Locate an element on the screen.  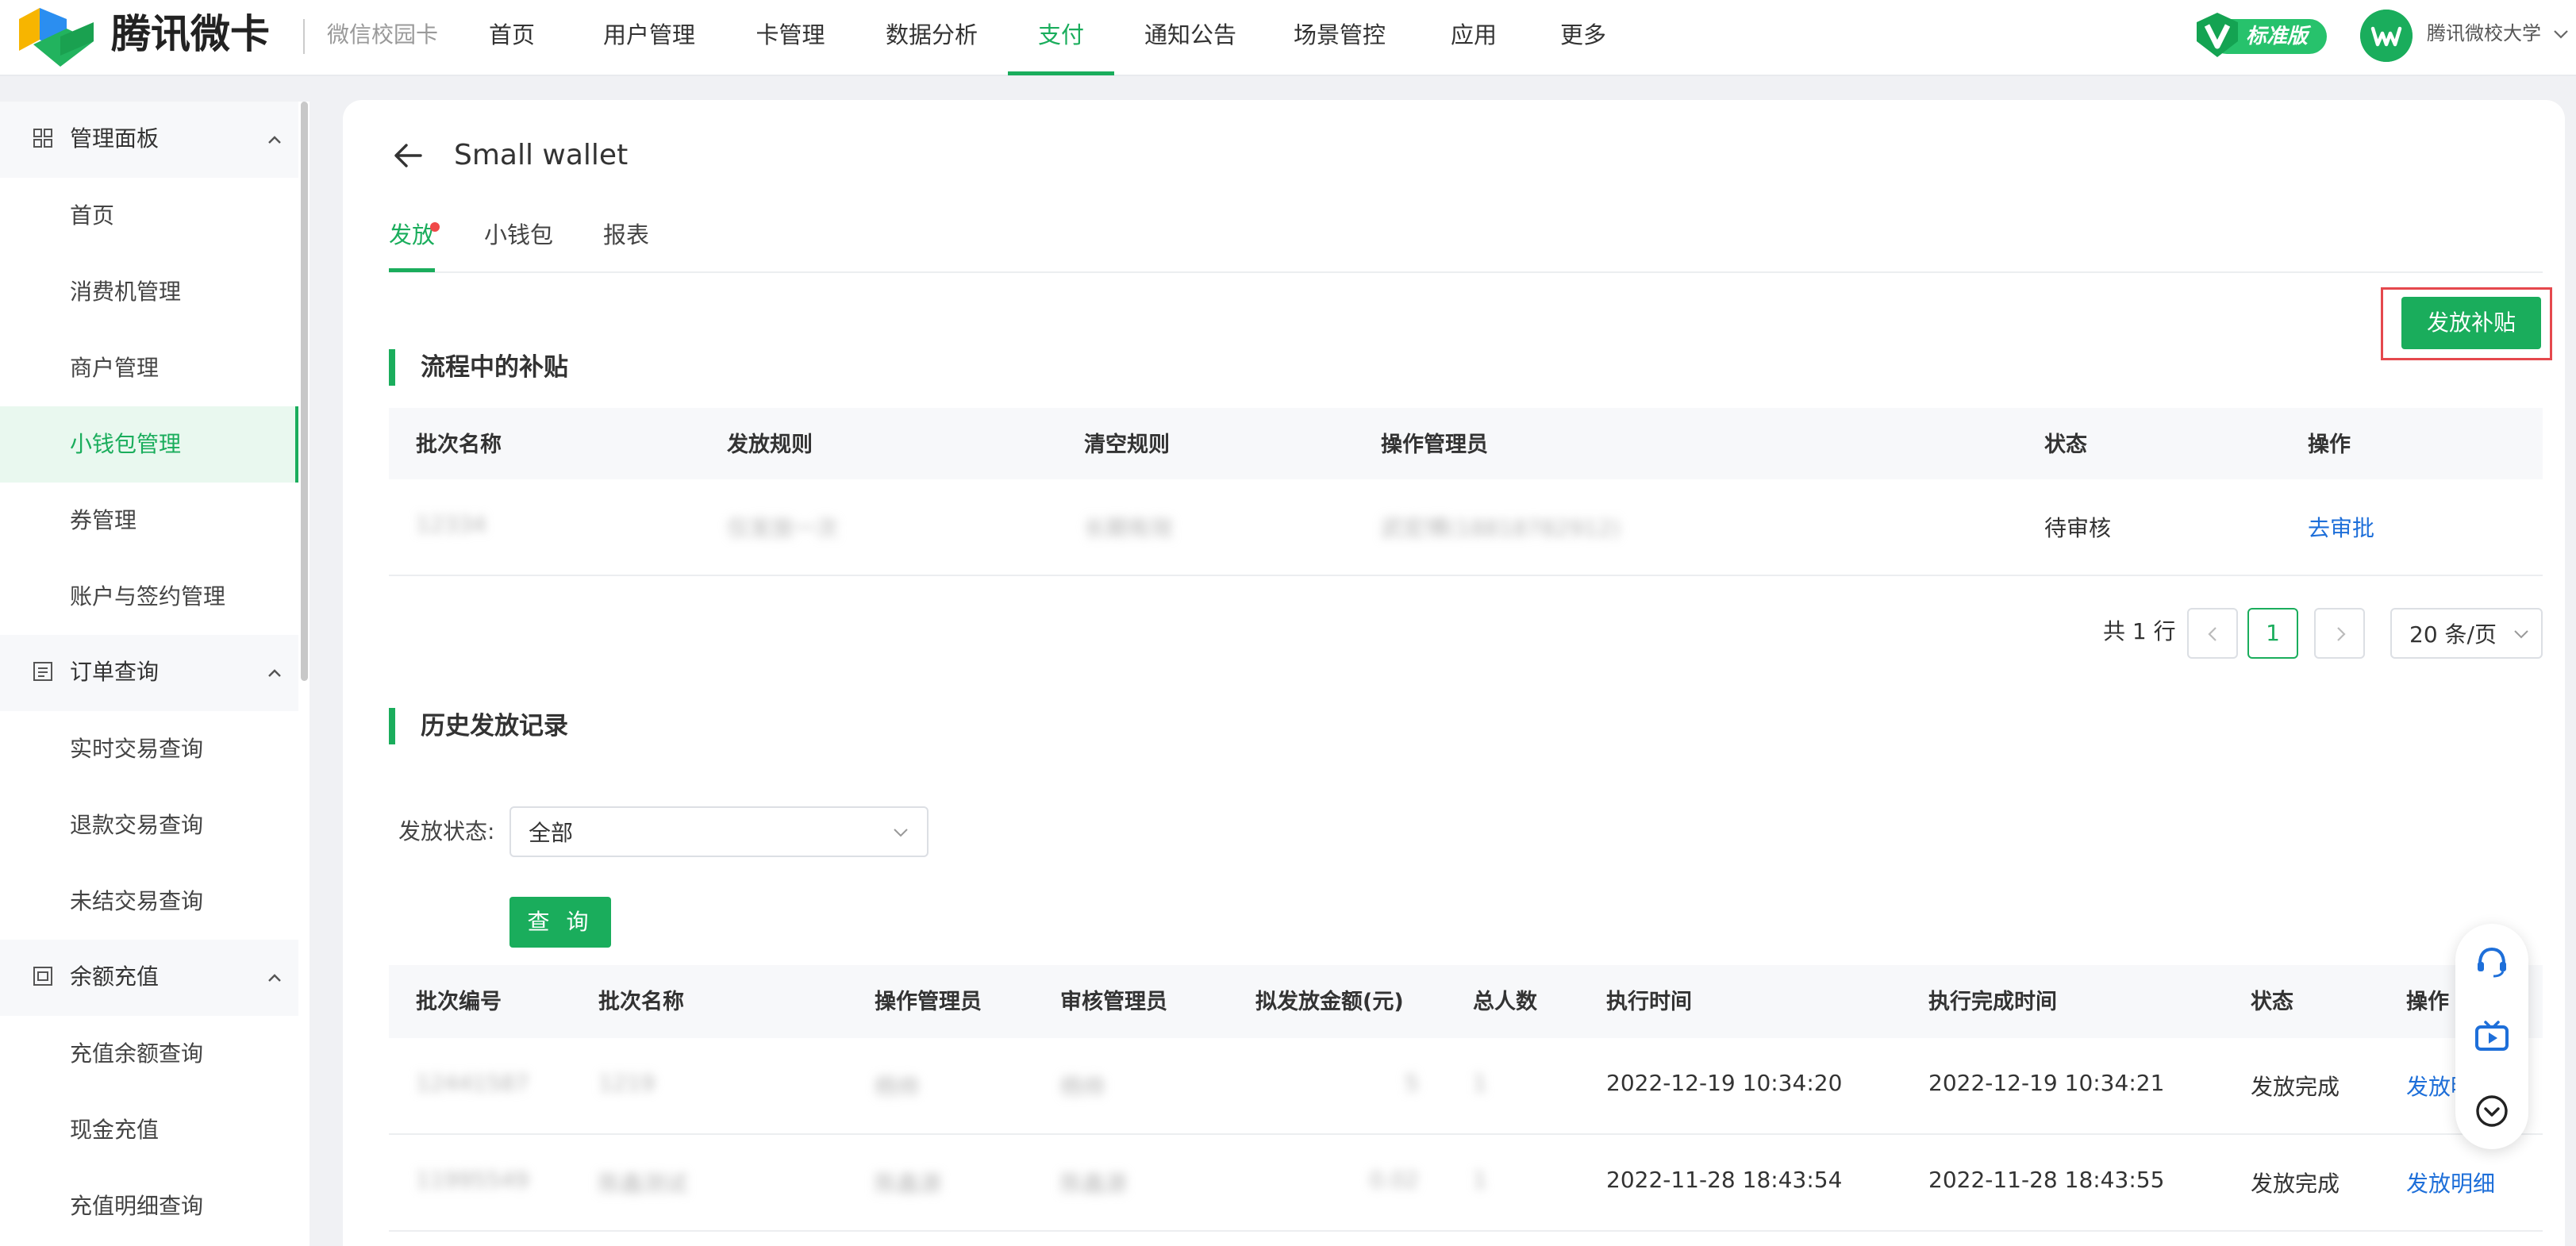
customer-service-headset-icon is located at coordinates (2492, 962).